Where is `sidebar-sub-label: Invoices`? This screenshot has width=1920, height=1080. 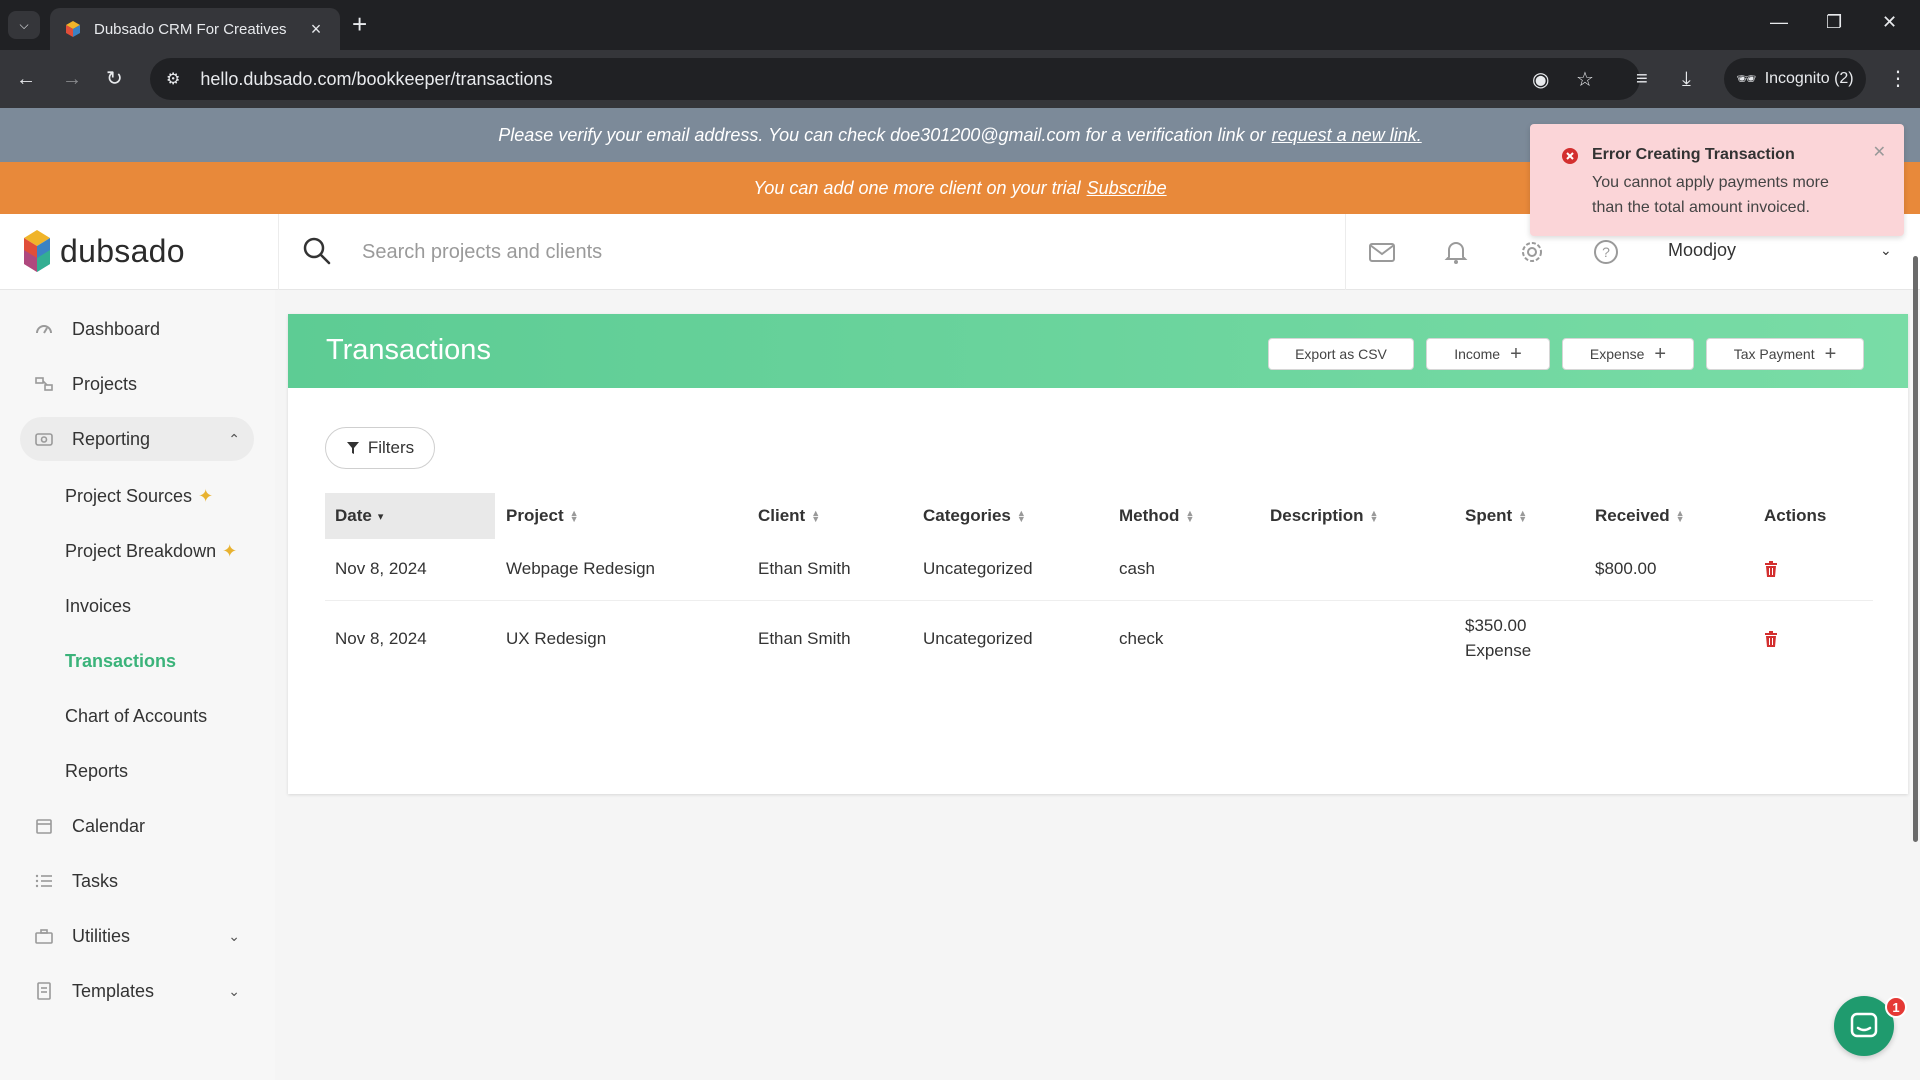 sidebar-sub-label: Invoices is located at coordinates (98, 605).